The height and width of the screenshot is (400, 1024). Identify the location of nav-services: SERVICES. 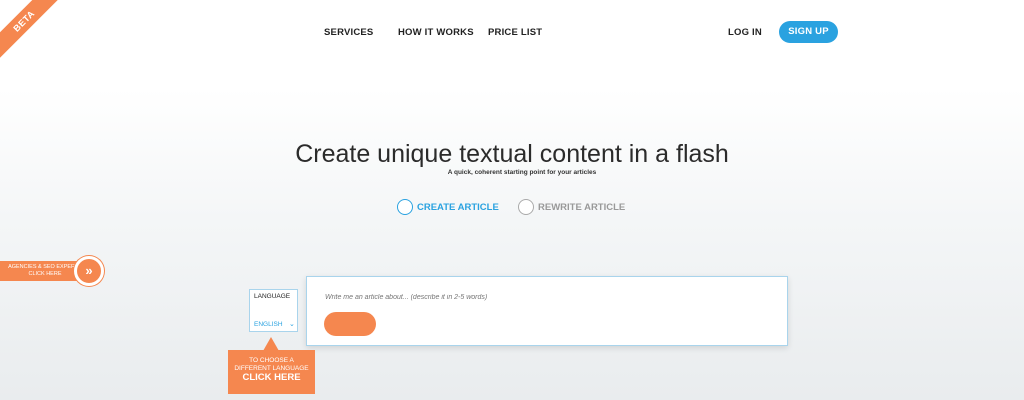
(348, 32).